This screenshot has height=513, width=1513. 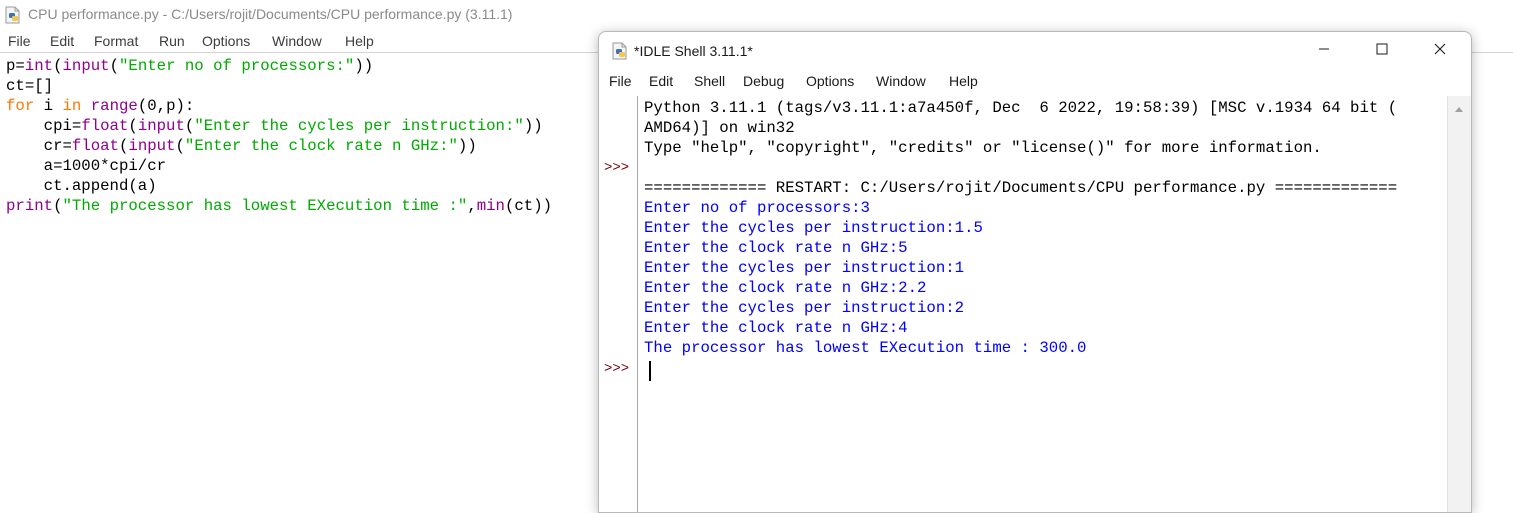 I want to click on output-line: Enter the clock rate n GHz:5, so click(x=776, y=248).